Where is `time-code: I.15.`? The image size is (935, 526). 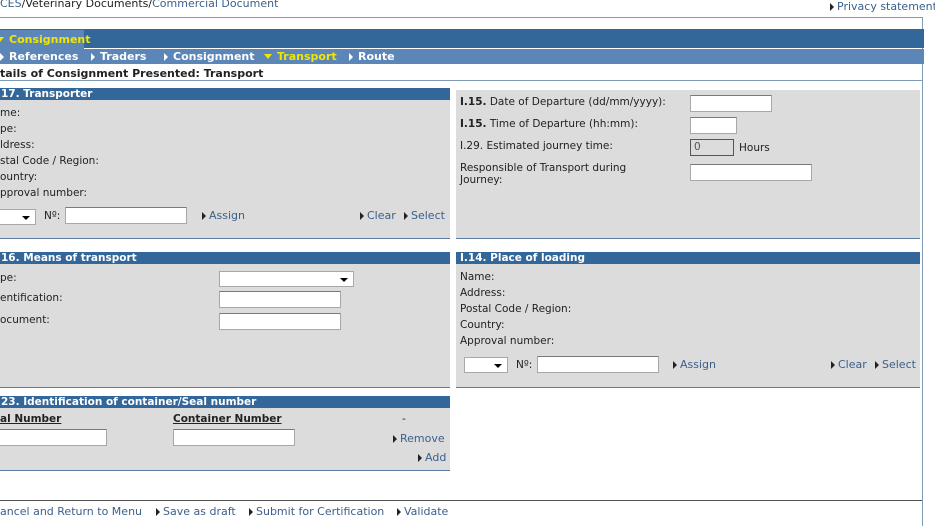
time-code: I.15. is located at coordinates (473, 124).